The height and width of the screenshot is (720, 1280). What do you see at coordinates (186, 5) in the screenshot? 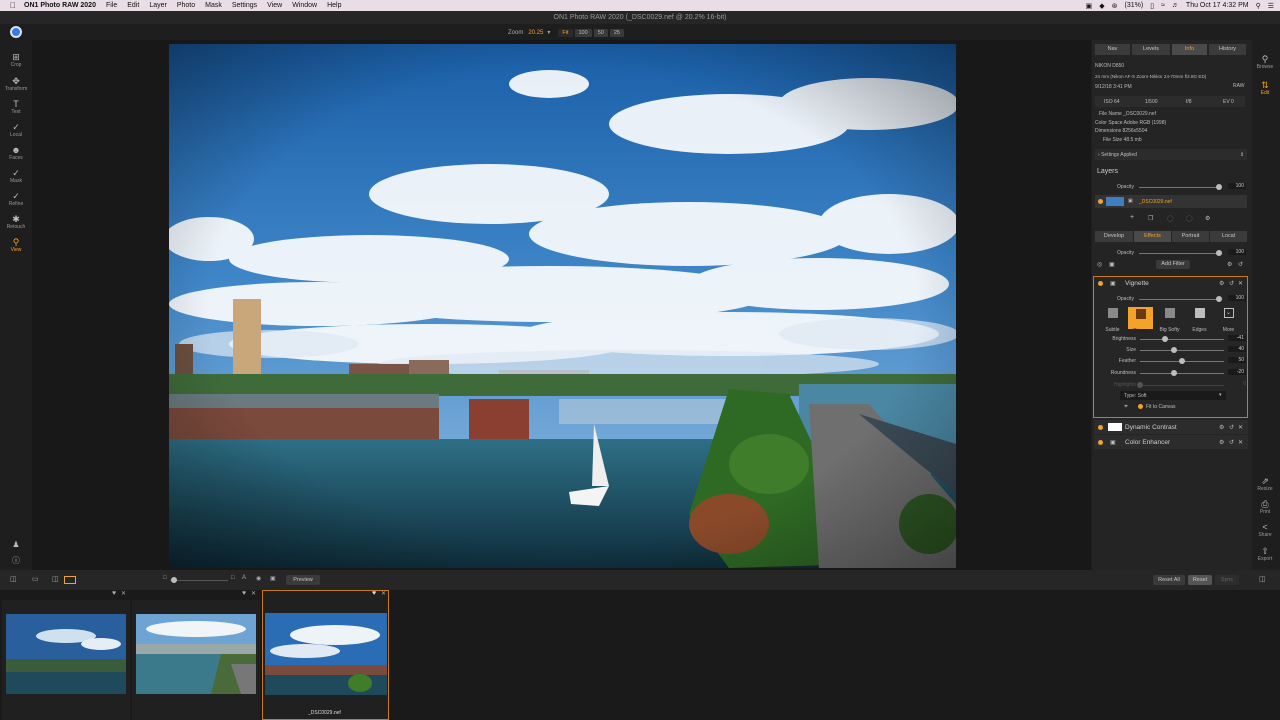
I see `menu-photo: Photo` at bounding box center [186, 5].